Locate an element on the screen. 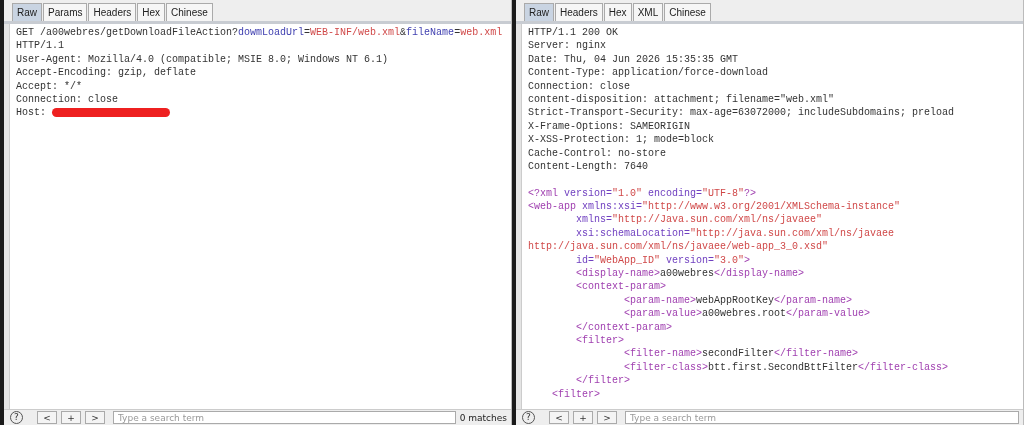  code-text: Server: nginx is located at coordinates (567, 46).